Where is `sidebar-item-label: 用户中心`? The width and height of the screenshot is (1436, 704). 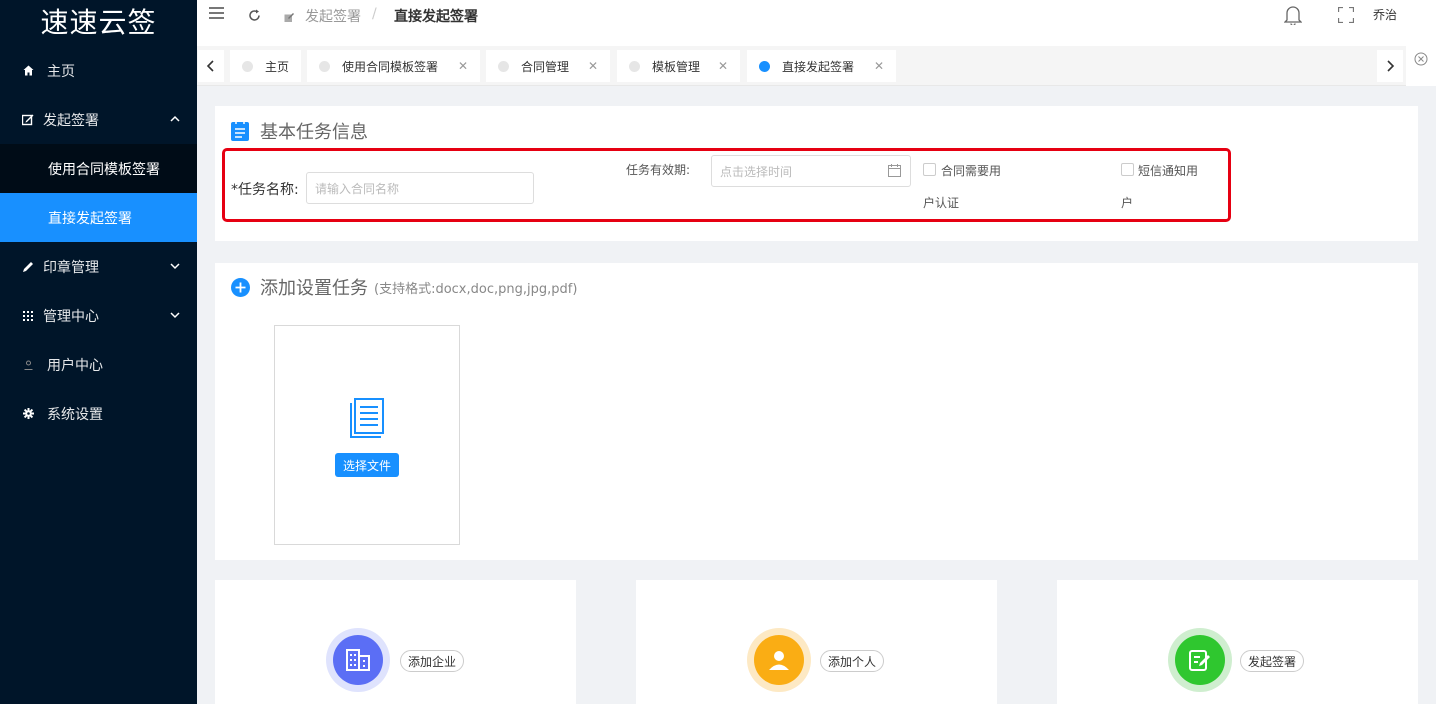
sidebar-item-label: 用户中心 is located at coordinates (75, 365).